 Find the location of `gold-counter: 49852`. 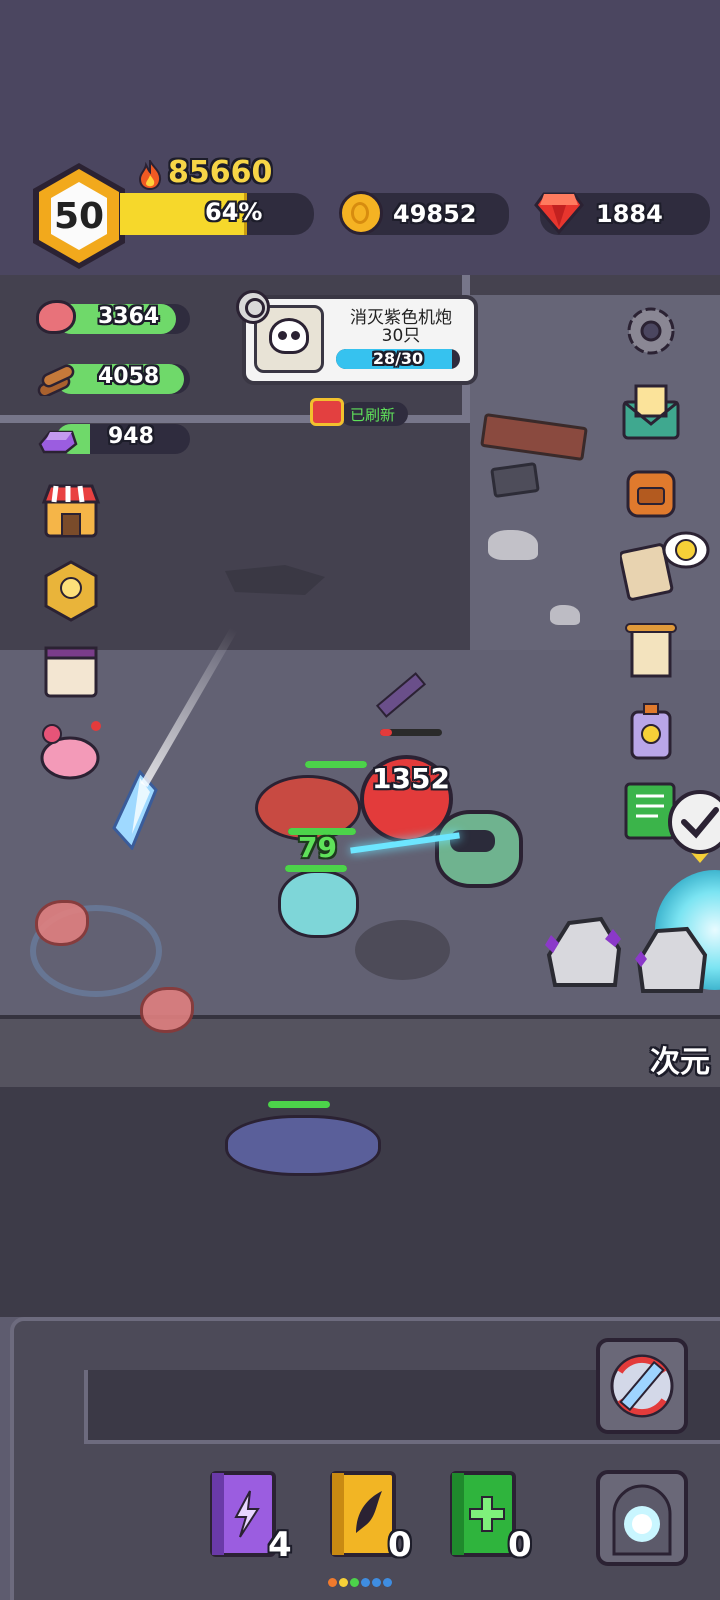

gold-counter: 49852 is located at coordinates (424, 213).